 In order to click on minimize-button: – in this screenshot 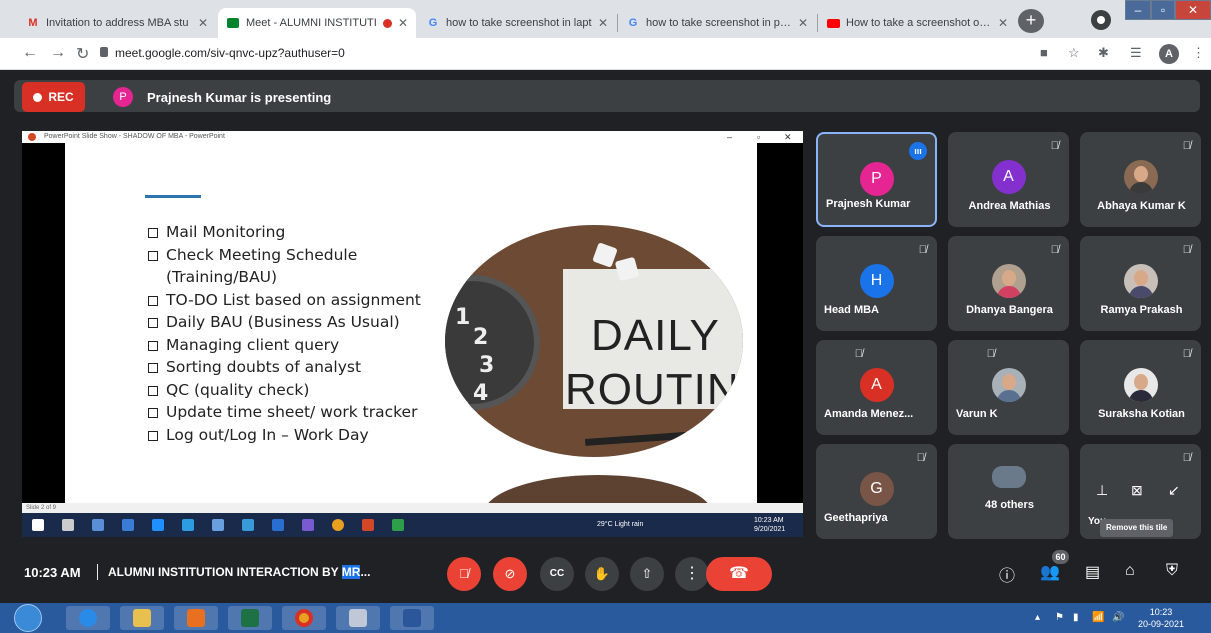, I will do `click(1138, 10)`.